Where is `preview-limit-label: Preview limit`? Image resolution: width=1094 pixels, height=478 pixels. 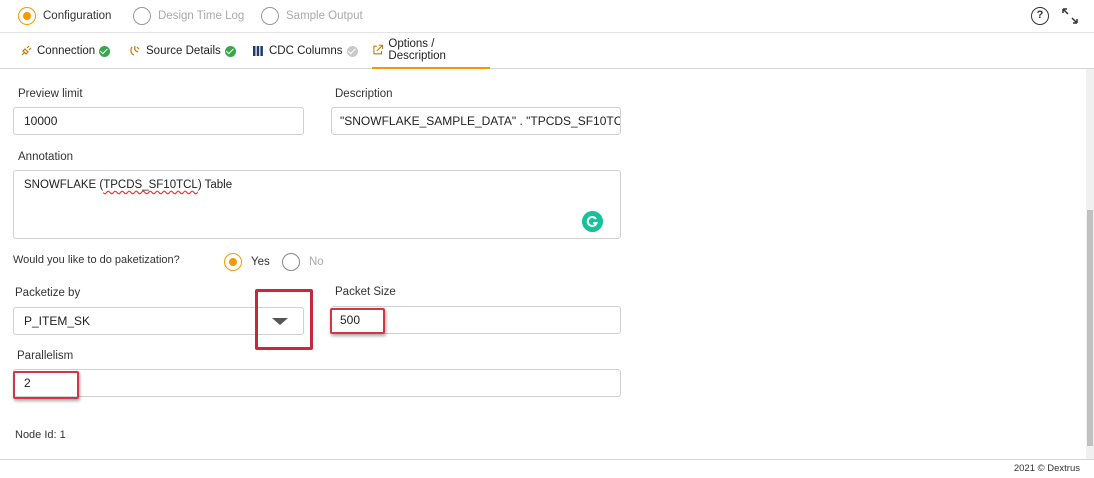 preview-limit-label: Preview limit is located at coordinates (50, 94).